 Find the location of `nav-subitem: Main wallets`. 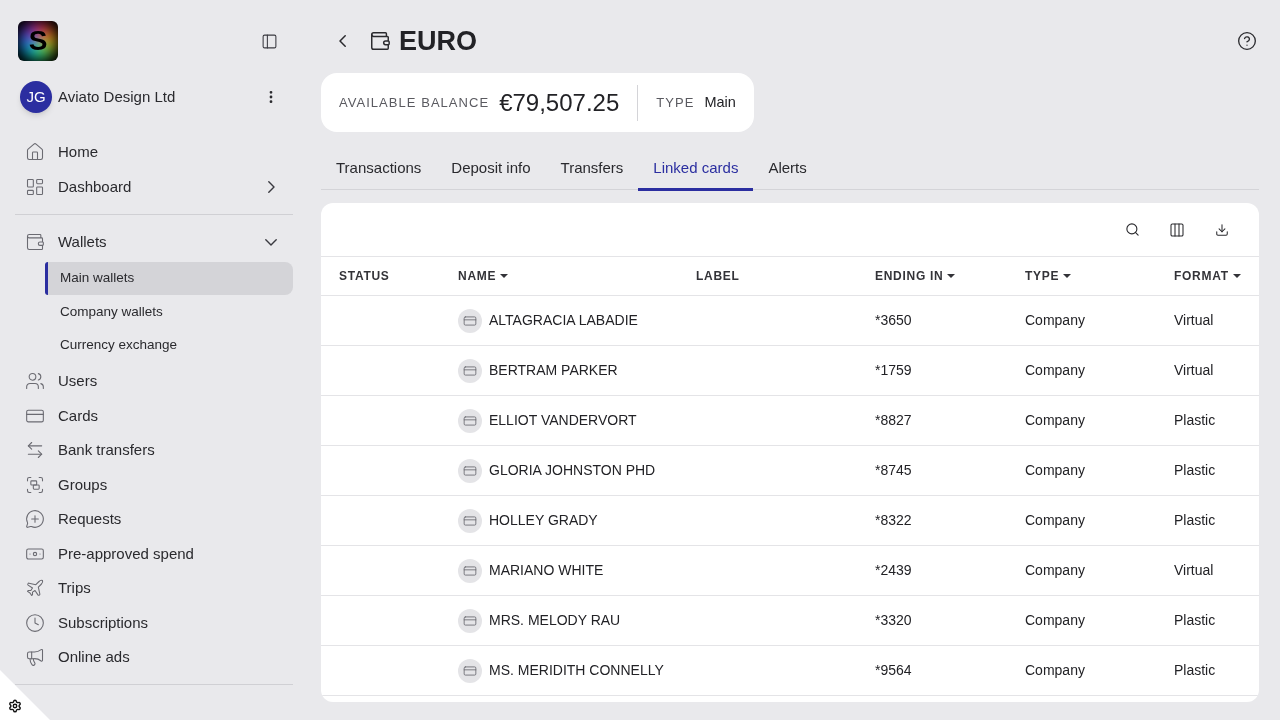

nav-subitem: Main wallets is located at coordinates (169, 278).